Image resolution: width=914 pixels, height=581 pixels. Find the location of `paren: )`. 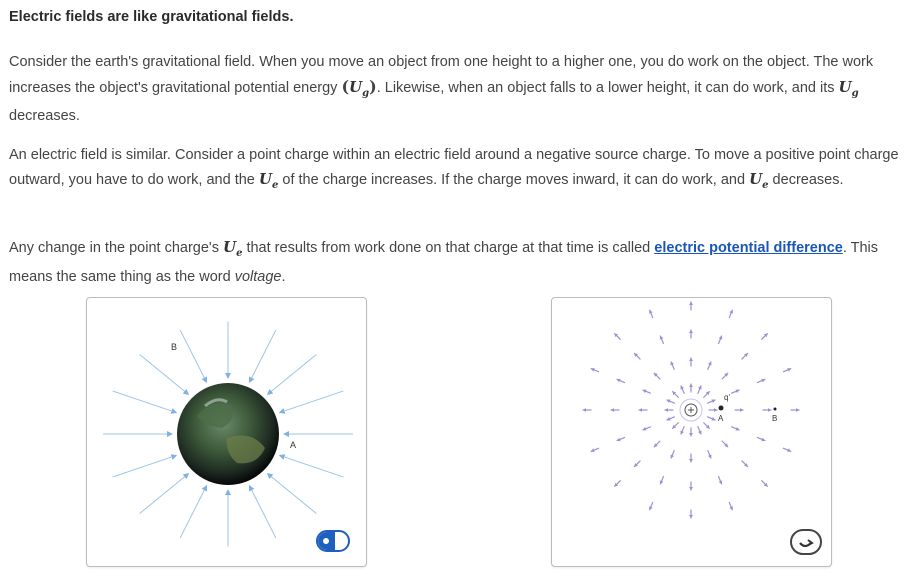

paren: ) is located at coordinates (373, 86).